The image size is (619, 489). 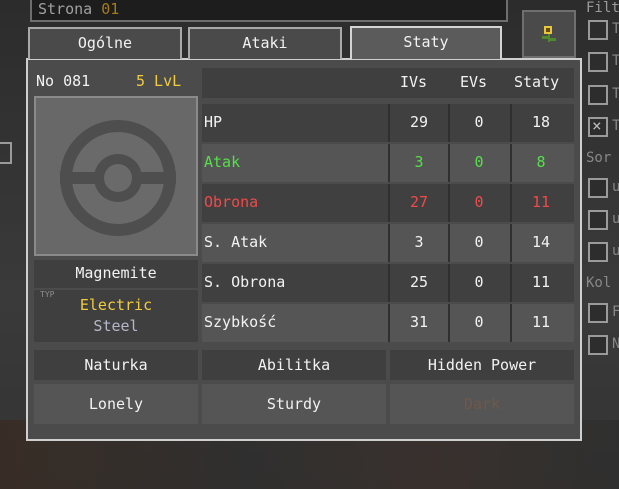 What do you see at coordinates (419, 122) in the screenshot?
I see `stat-iv: 29` at bounding box center [419, 122].